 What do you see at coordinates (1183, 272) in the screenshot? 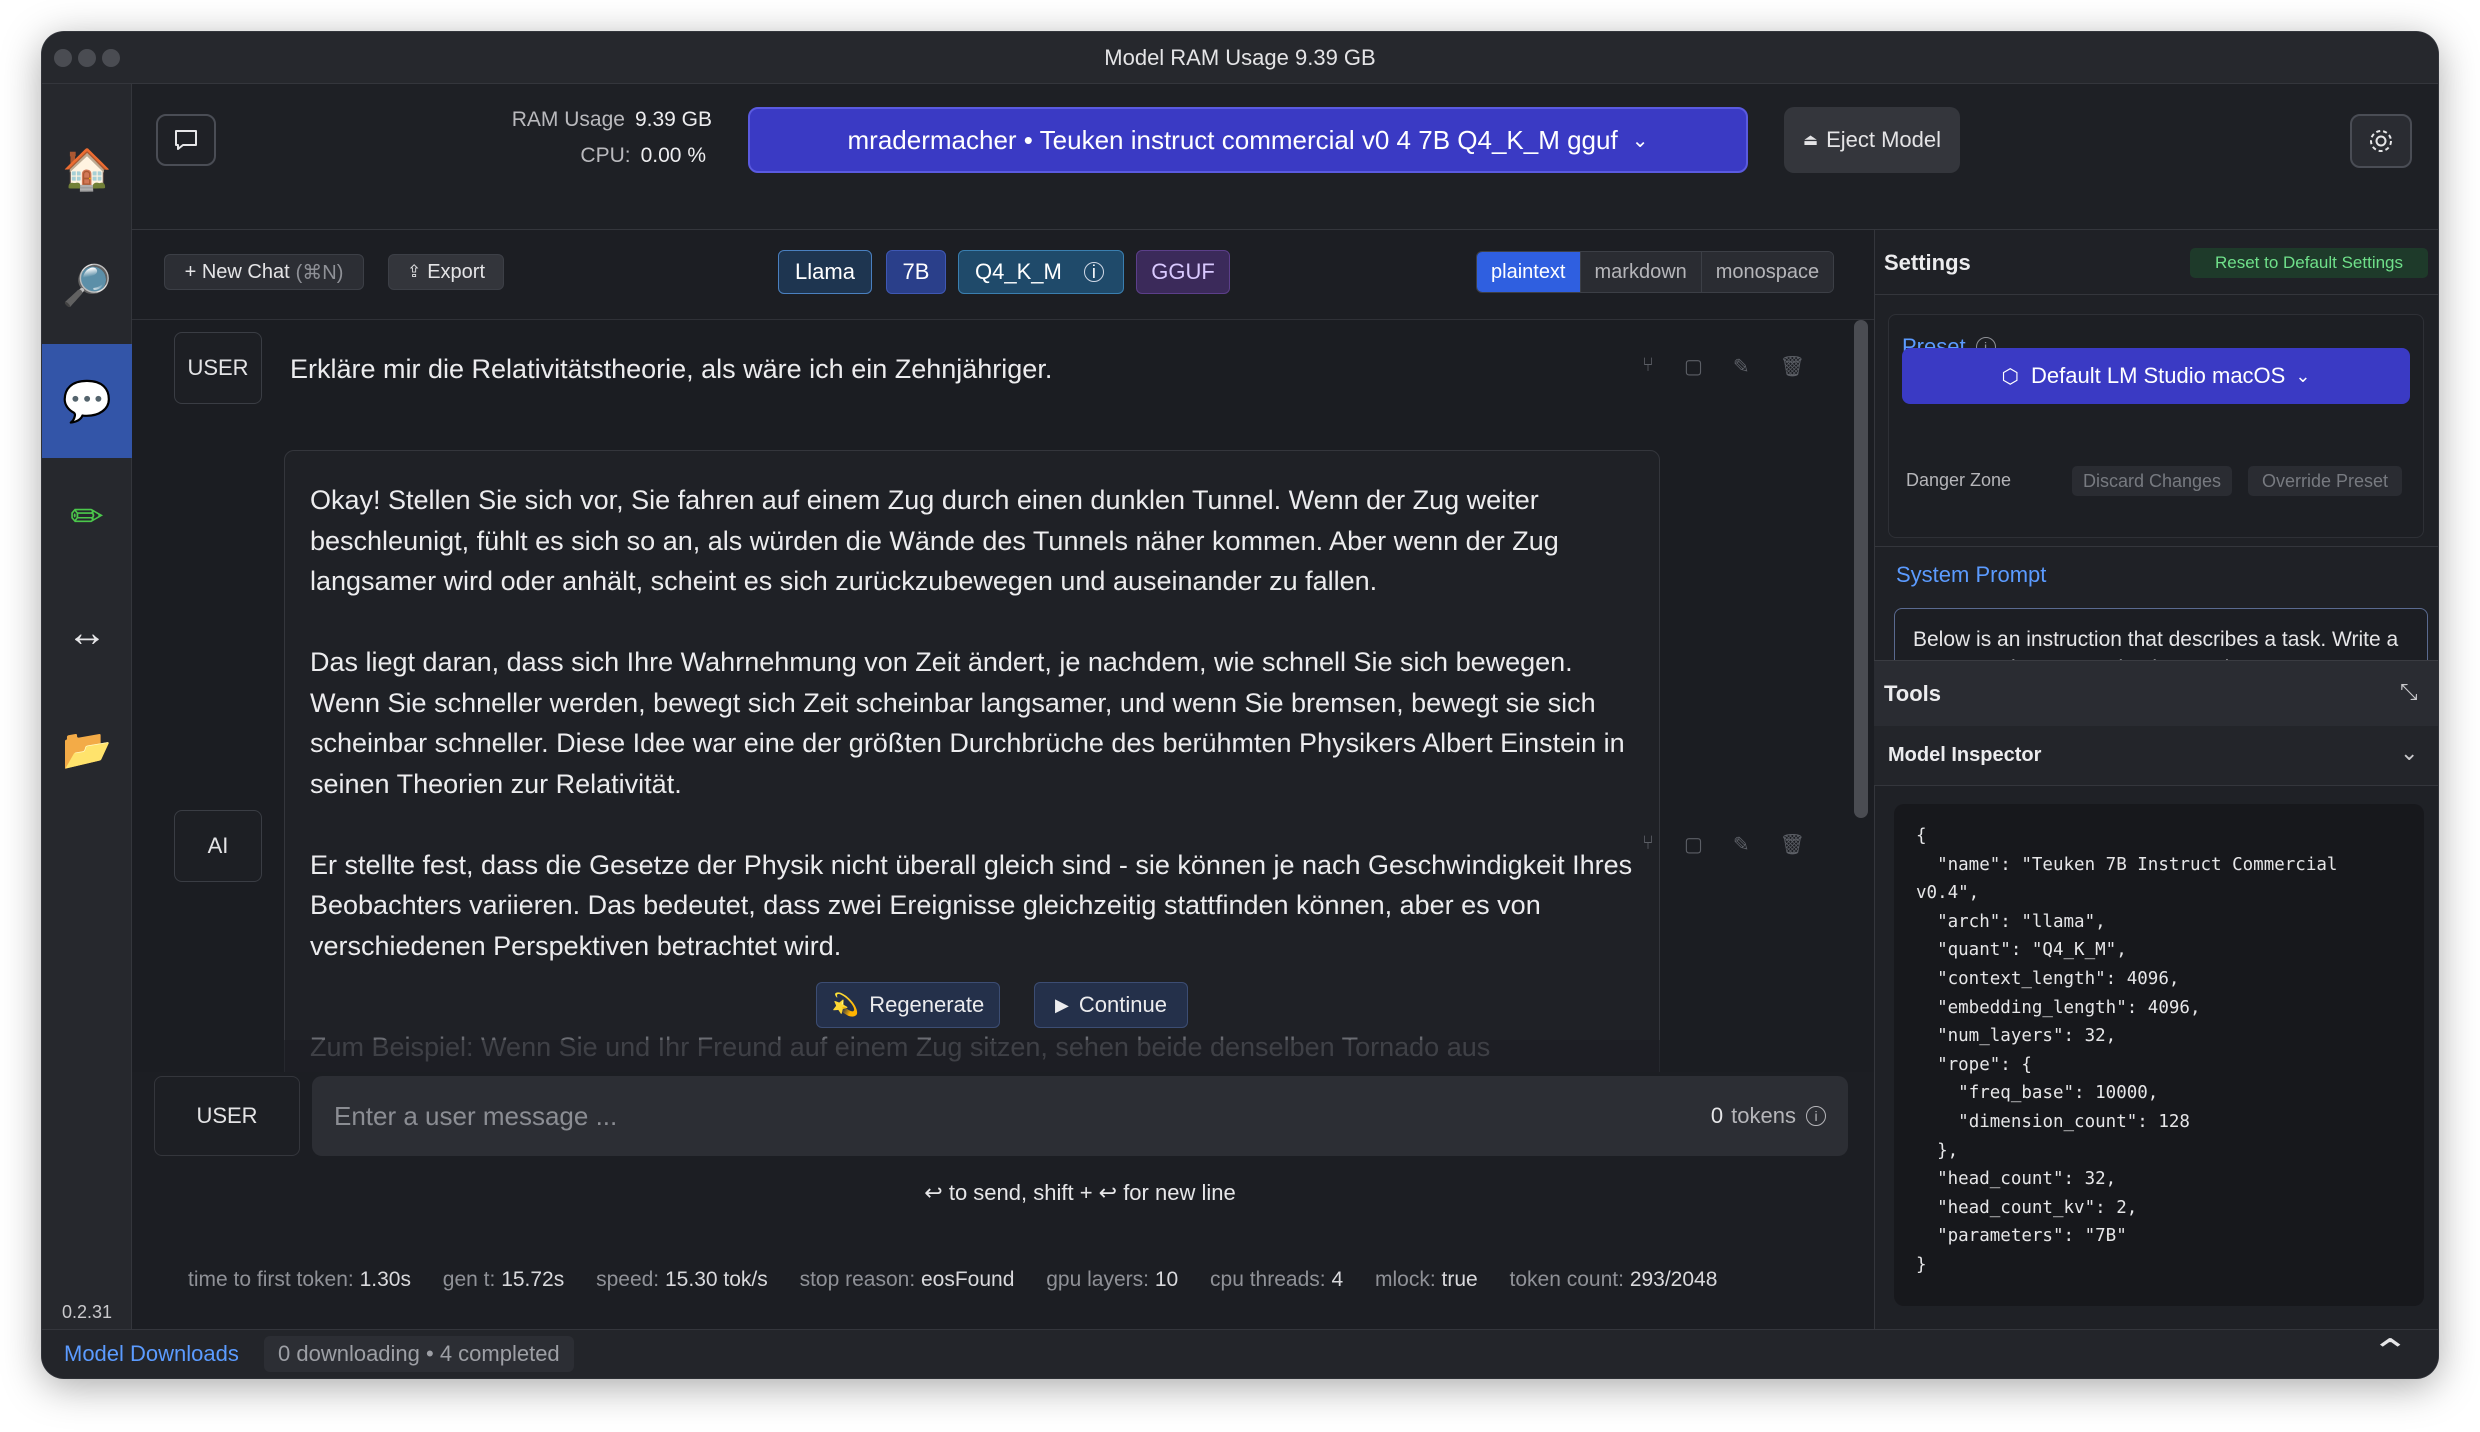
I see `format-tag: GGUF` at bounding box center [1183, 272].